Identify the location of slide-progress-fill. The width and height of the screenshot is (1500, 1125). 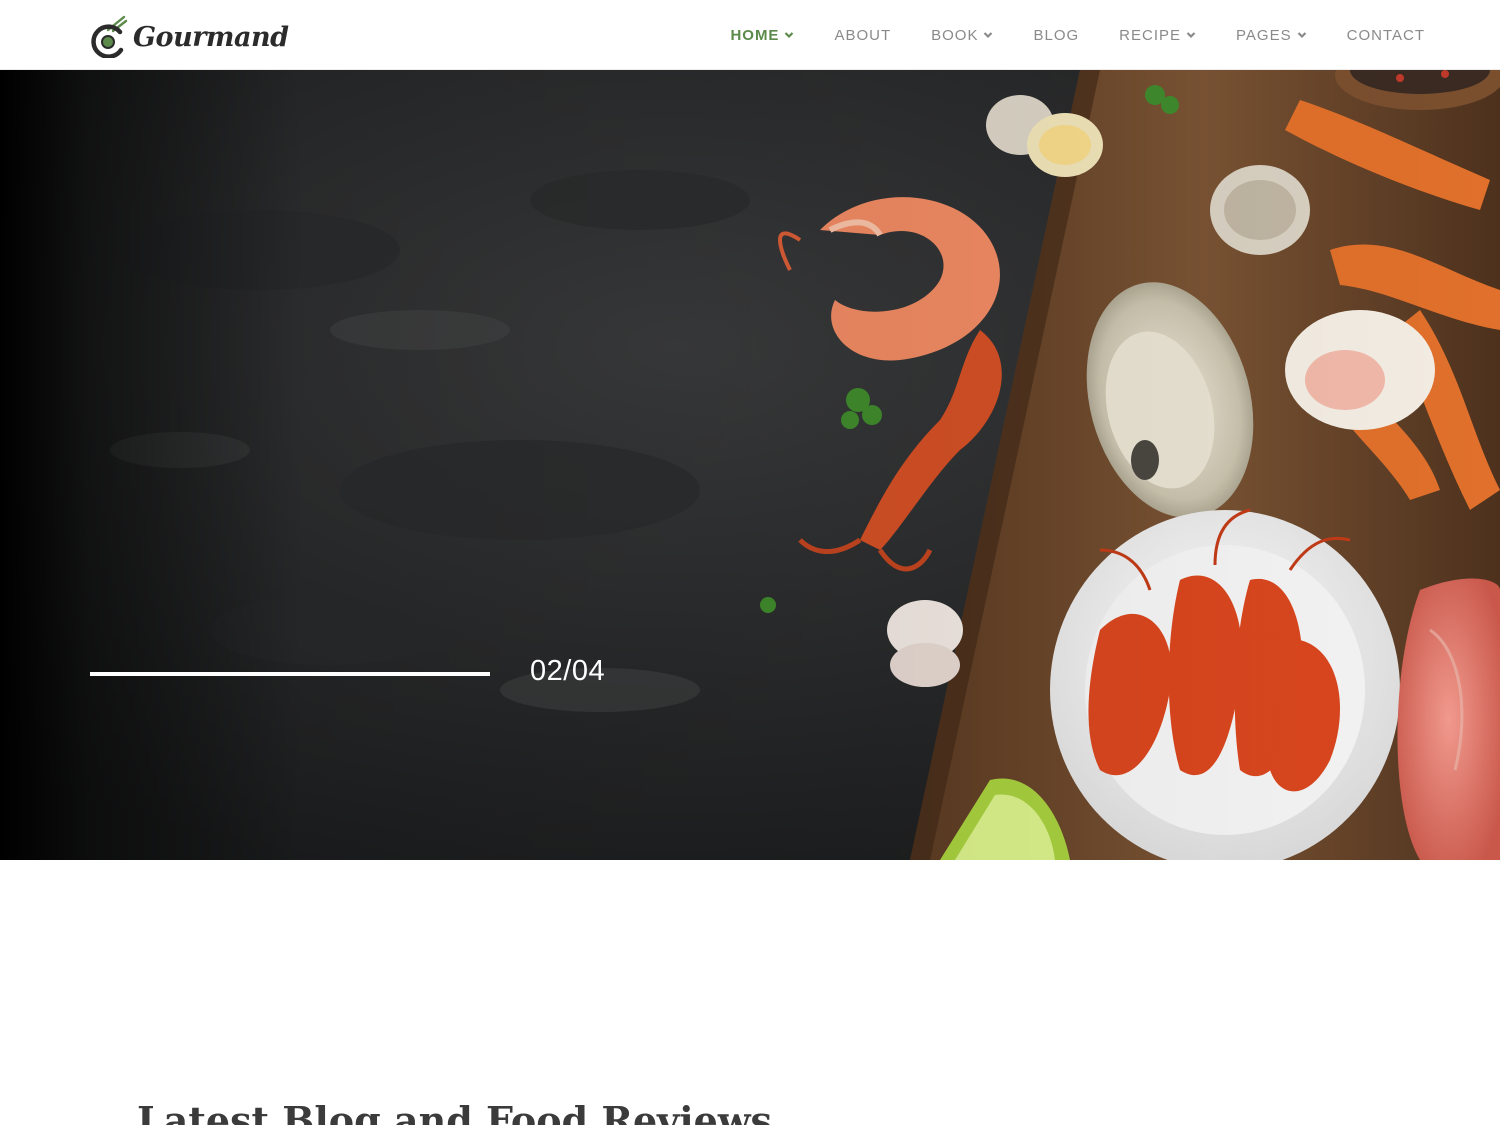
(290, 674).